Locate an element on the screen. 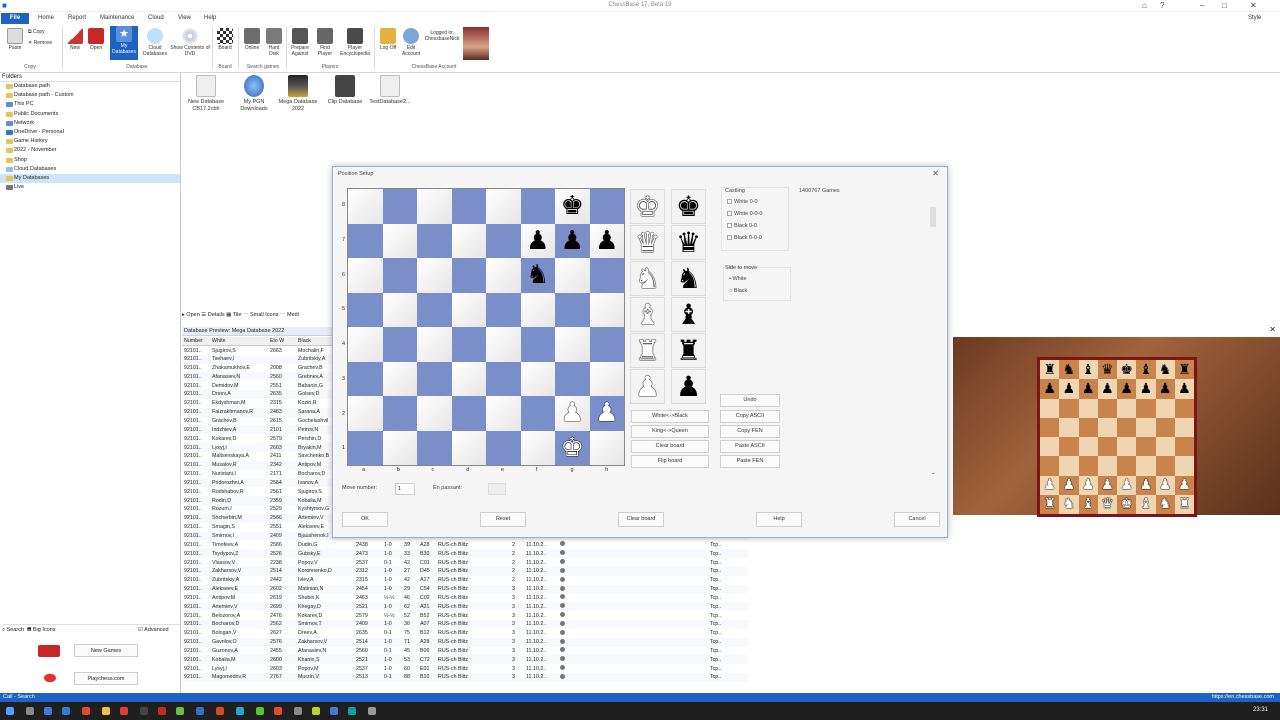 The width and height of the screenshot is (1280, 720). square-g5 is located at coordinates (572, 309).